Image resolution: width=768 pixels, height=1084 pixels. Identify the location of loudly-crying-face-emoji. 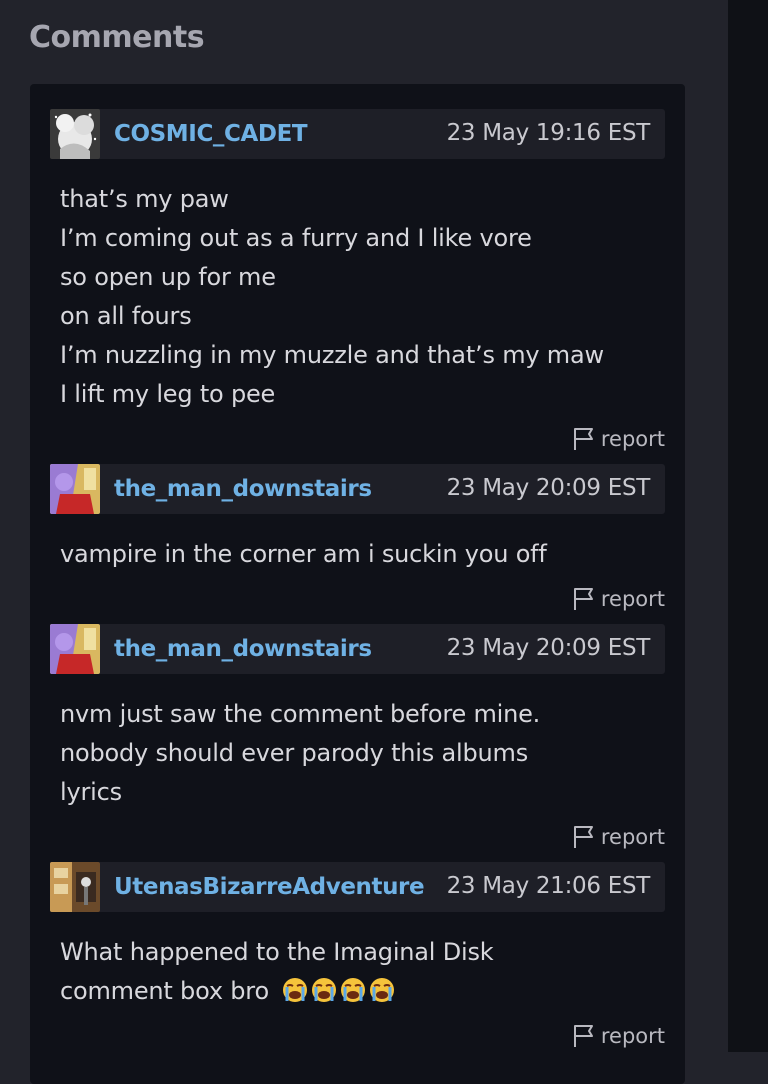
(340, 991).